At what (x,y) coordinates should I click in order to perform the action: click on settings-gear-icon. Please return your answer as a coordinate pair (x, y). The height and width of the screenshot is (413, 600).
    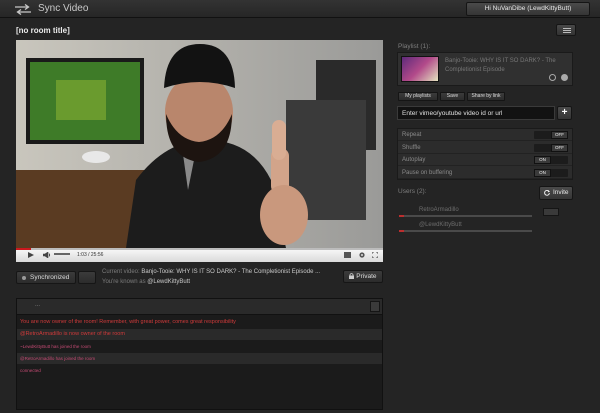
    Looking at the image, I should click on (362, 255).